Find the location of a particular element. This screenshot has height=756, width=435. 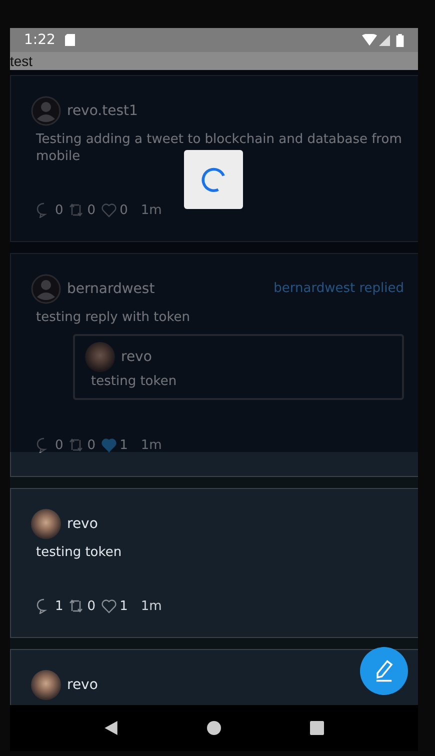

tweet-text: Testing adding a tweet to blockchain and database from mobile is located at coordinates (219, 148).